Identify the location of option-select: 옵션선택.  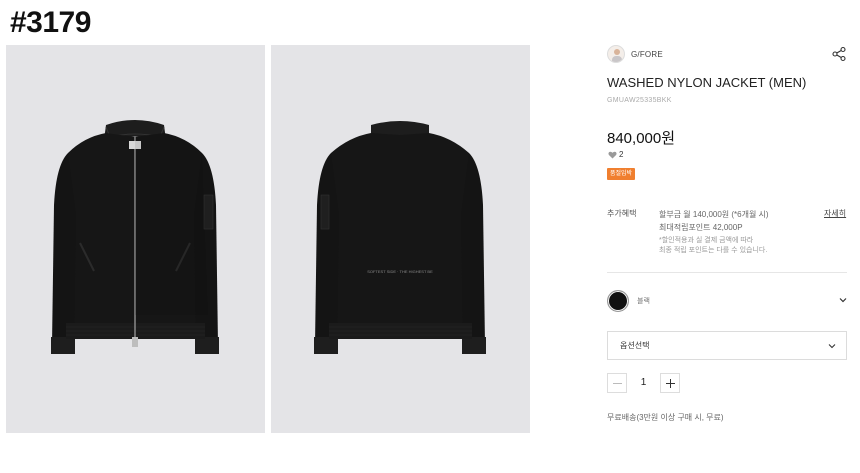
(727, 345).